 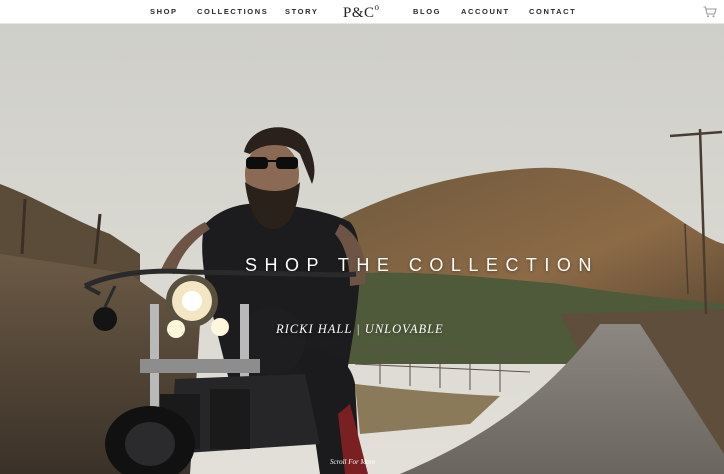 I want to click on nav-collections-link: COLLECTIONS, so click(x=232, y=11).